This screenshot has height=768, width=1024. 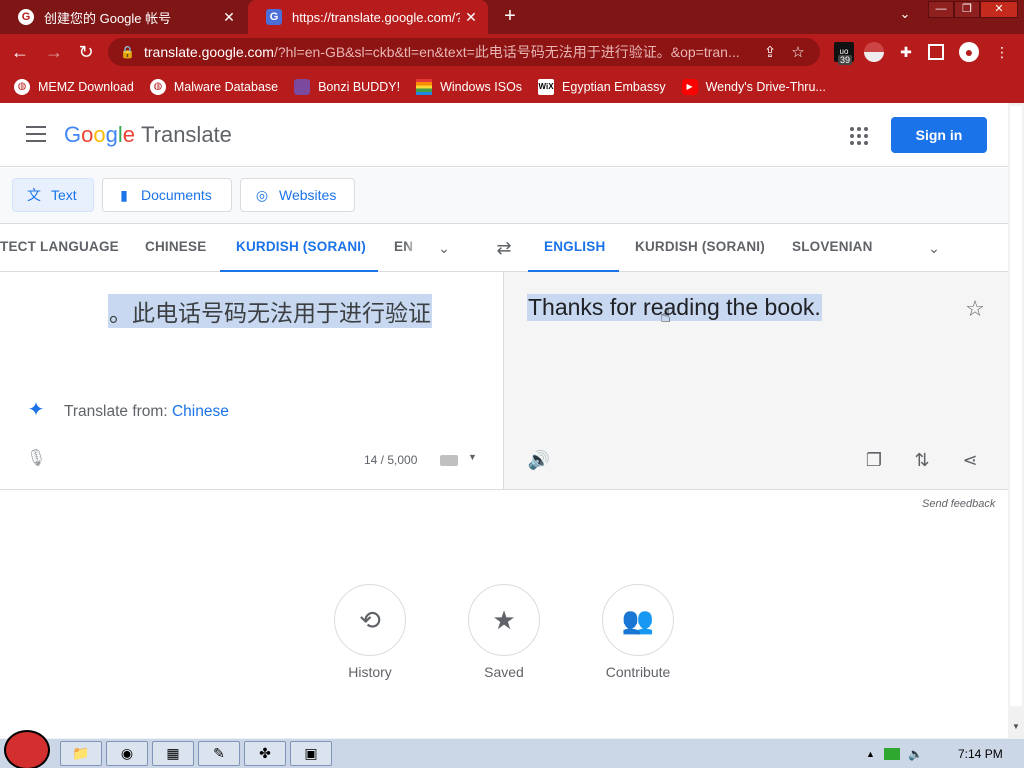 I want to click on bookmark-label: Egyptian Embassy, so click(x=614, y=86).